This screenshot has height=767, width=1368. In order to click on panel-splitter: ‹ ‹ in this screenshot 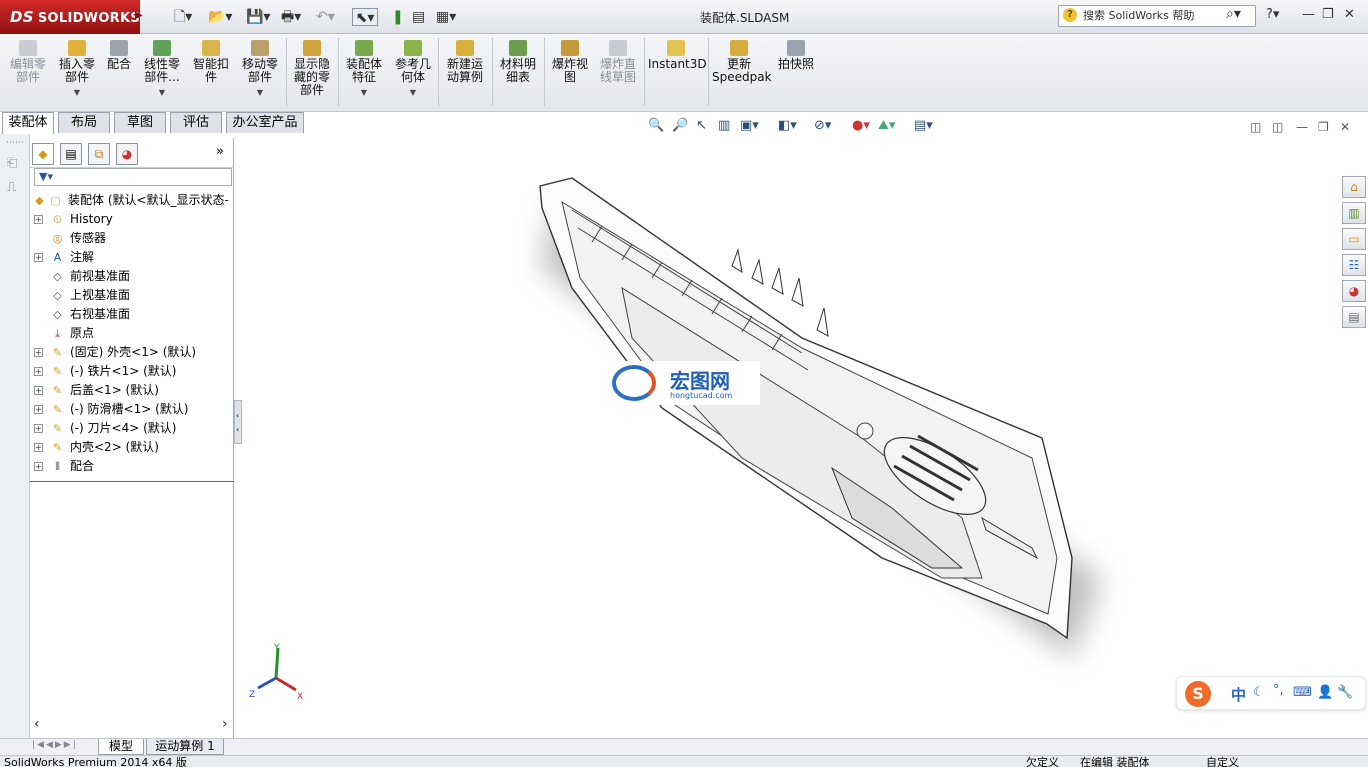, I will do `click(238, 422)`.